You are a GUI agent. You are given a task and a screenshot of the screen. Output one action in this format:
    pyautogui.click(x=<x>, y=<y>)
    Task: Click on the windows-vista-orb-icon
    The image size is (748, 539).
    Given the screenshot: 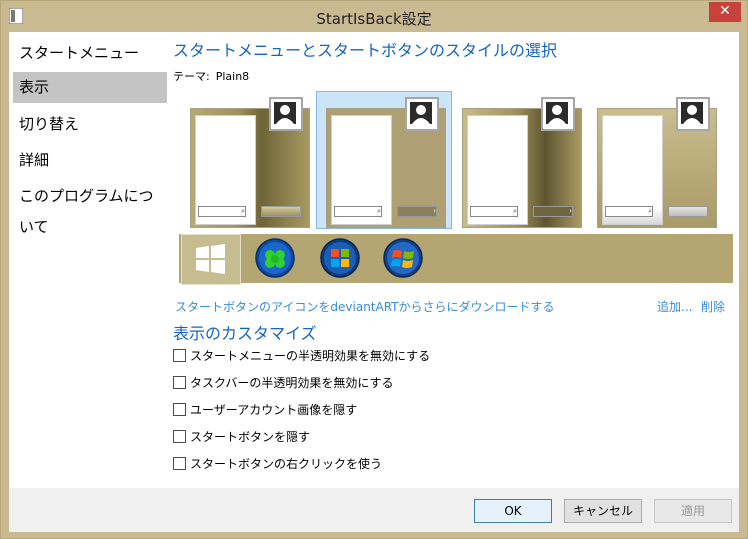 What is the action you would take?
    pyautogui.click(x=340, y=258)
    